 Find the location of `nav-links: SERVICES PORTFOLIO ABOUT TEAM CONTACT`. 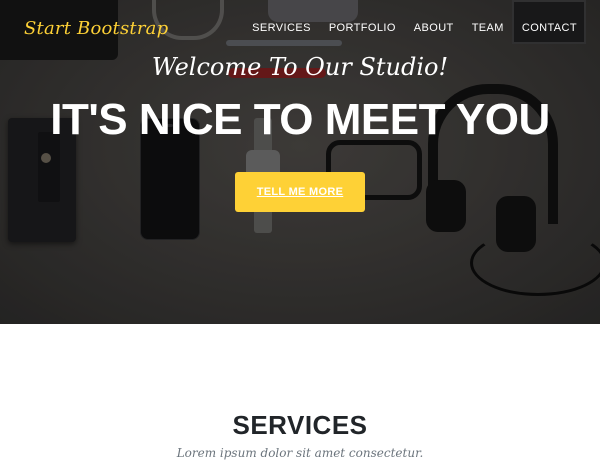

nav-links: SERVICES PORTFOLIO ABOUT TEAM CONTACT is located at coordinates (414, 28).